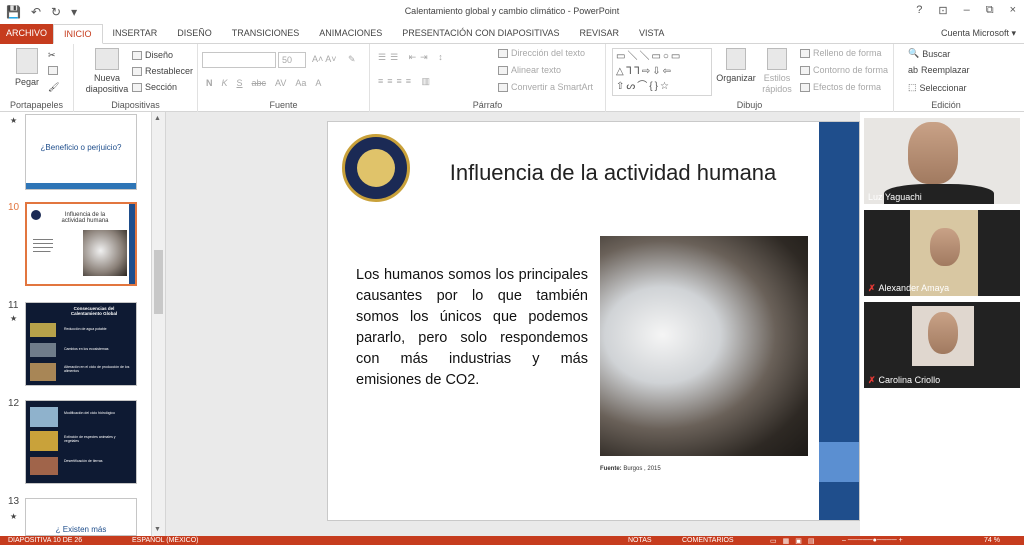  What do you see at coordinates (919, 10) in the screenshot?
I see `help-button: ?` at bounding box center [919, 10].